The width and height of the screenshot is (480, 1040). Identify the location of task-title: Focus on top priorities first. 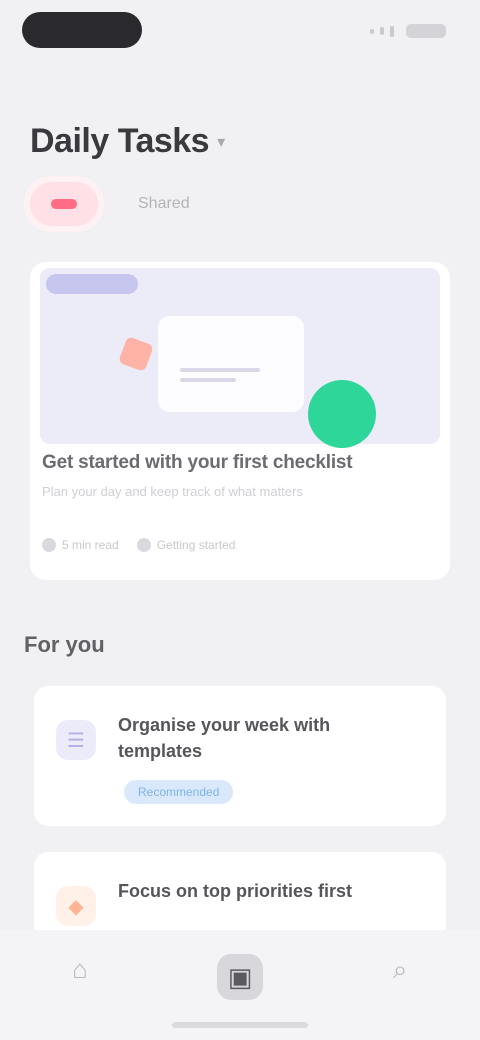
(235, 891).